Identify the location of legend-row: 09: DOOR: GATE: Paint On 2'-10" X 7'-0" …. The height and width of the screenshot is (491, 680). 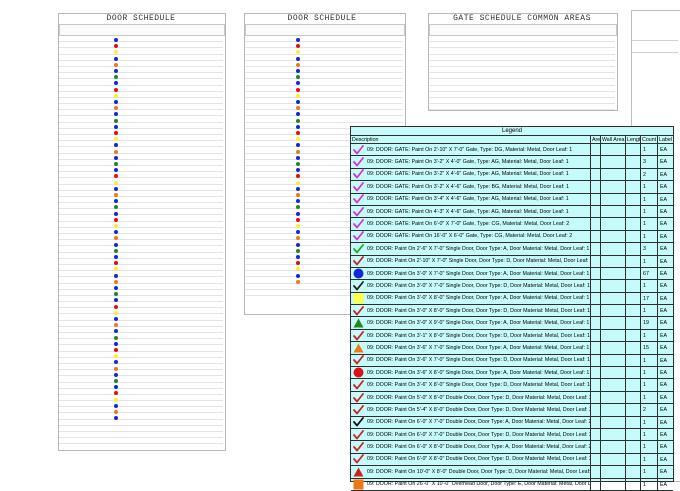
(512, 150).